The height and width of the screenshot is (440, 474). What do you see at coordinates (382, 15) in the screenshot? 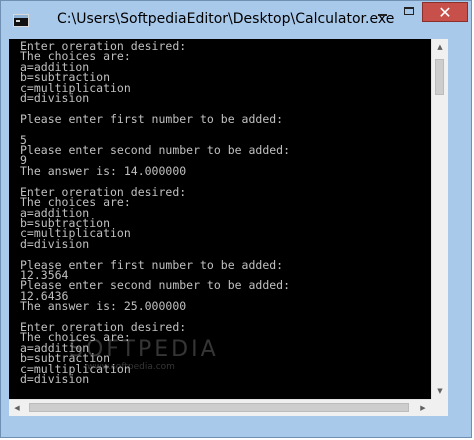
I see `minimize-icon` at bounding box center [382, 15].